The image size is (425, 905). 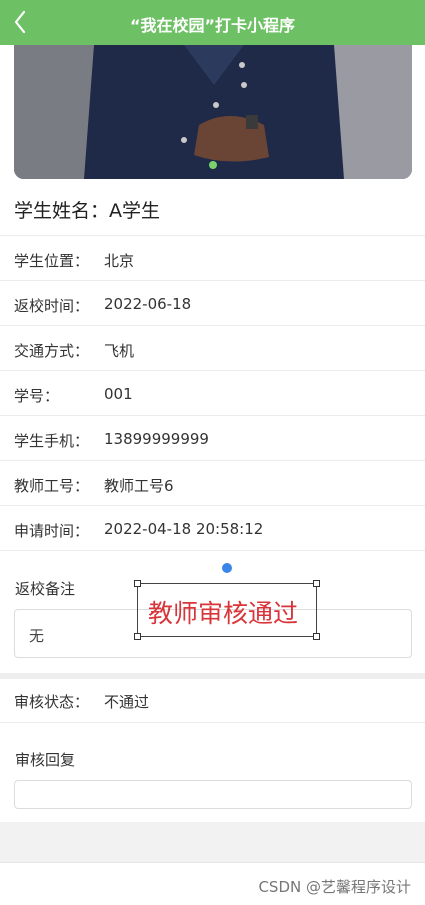 I want to click on student-name: 学生姓名：A学生, so click(x=87, y=209).